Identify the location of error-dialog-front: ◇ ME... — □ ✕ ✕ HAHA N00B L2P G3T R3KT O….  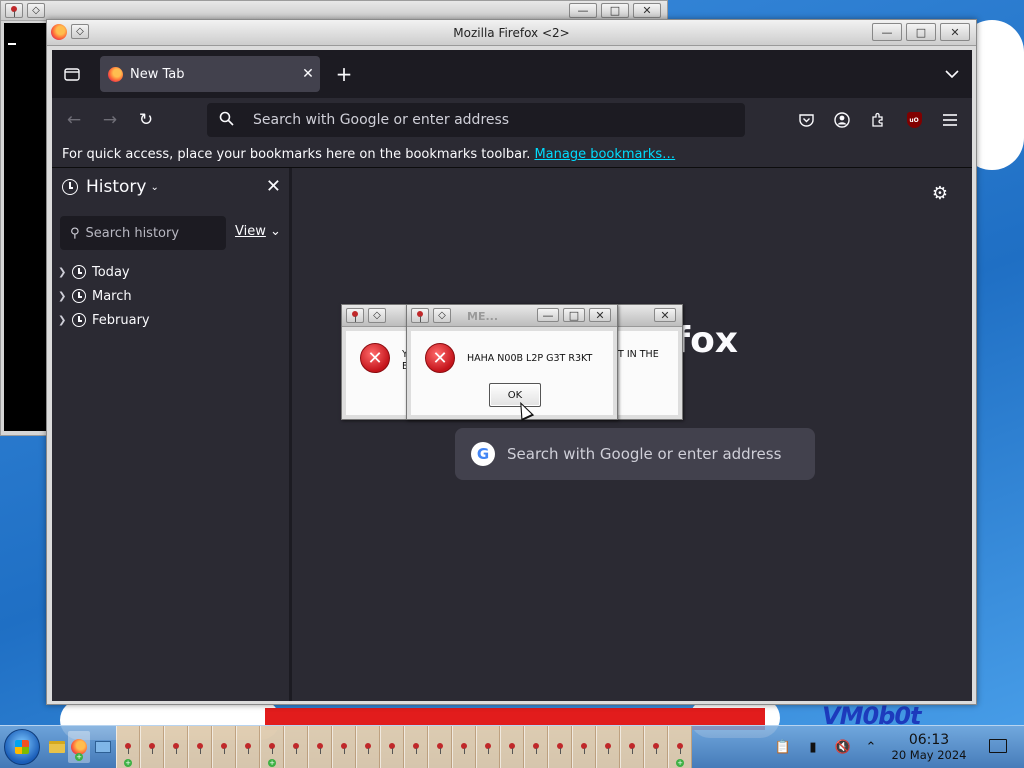
(512, 362).